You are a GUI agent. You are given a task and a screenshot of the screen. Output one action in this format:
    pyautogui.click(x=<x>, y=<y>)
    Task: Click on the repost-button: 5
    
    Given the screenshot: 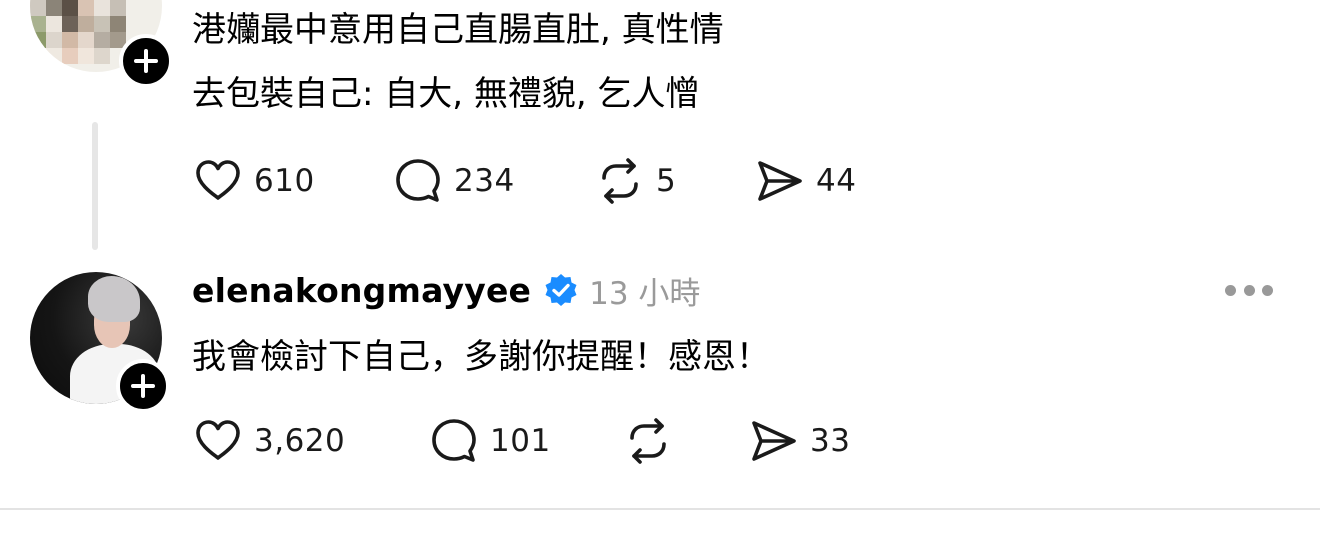 What is the action you would take?
    pyautogui.click(x=635, y=181)
    